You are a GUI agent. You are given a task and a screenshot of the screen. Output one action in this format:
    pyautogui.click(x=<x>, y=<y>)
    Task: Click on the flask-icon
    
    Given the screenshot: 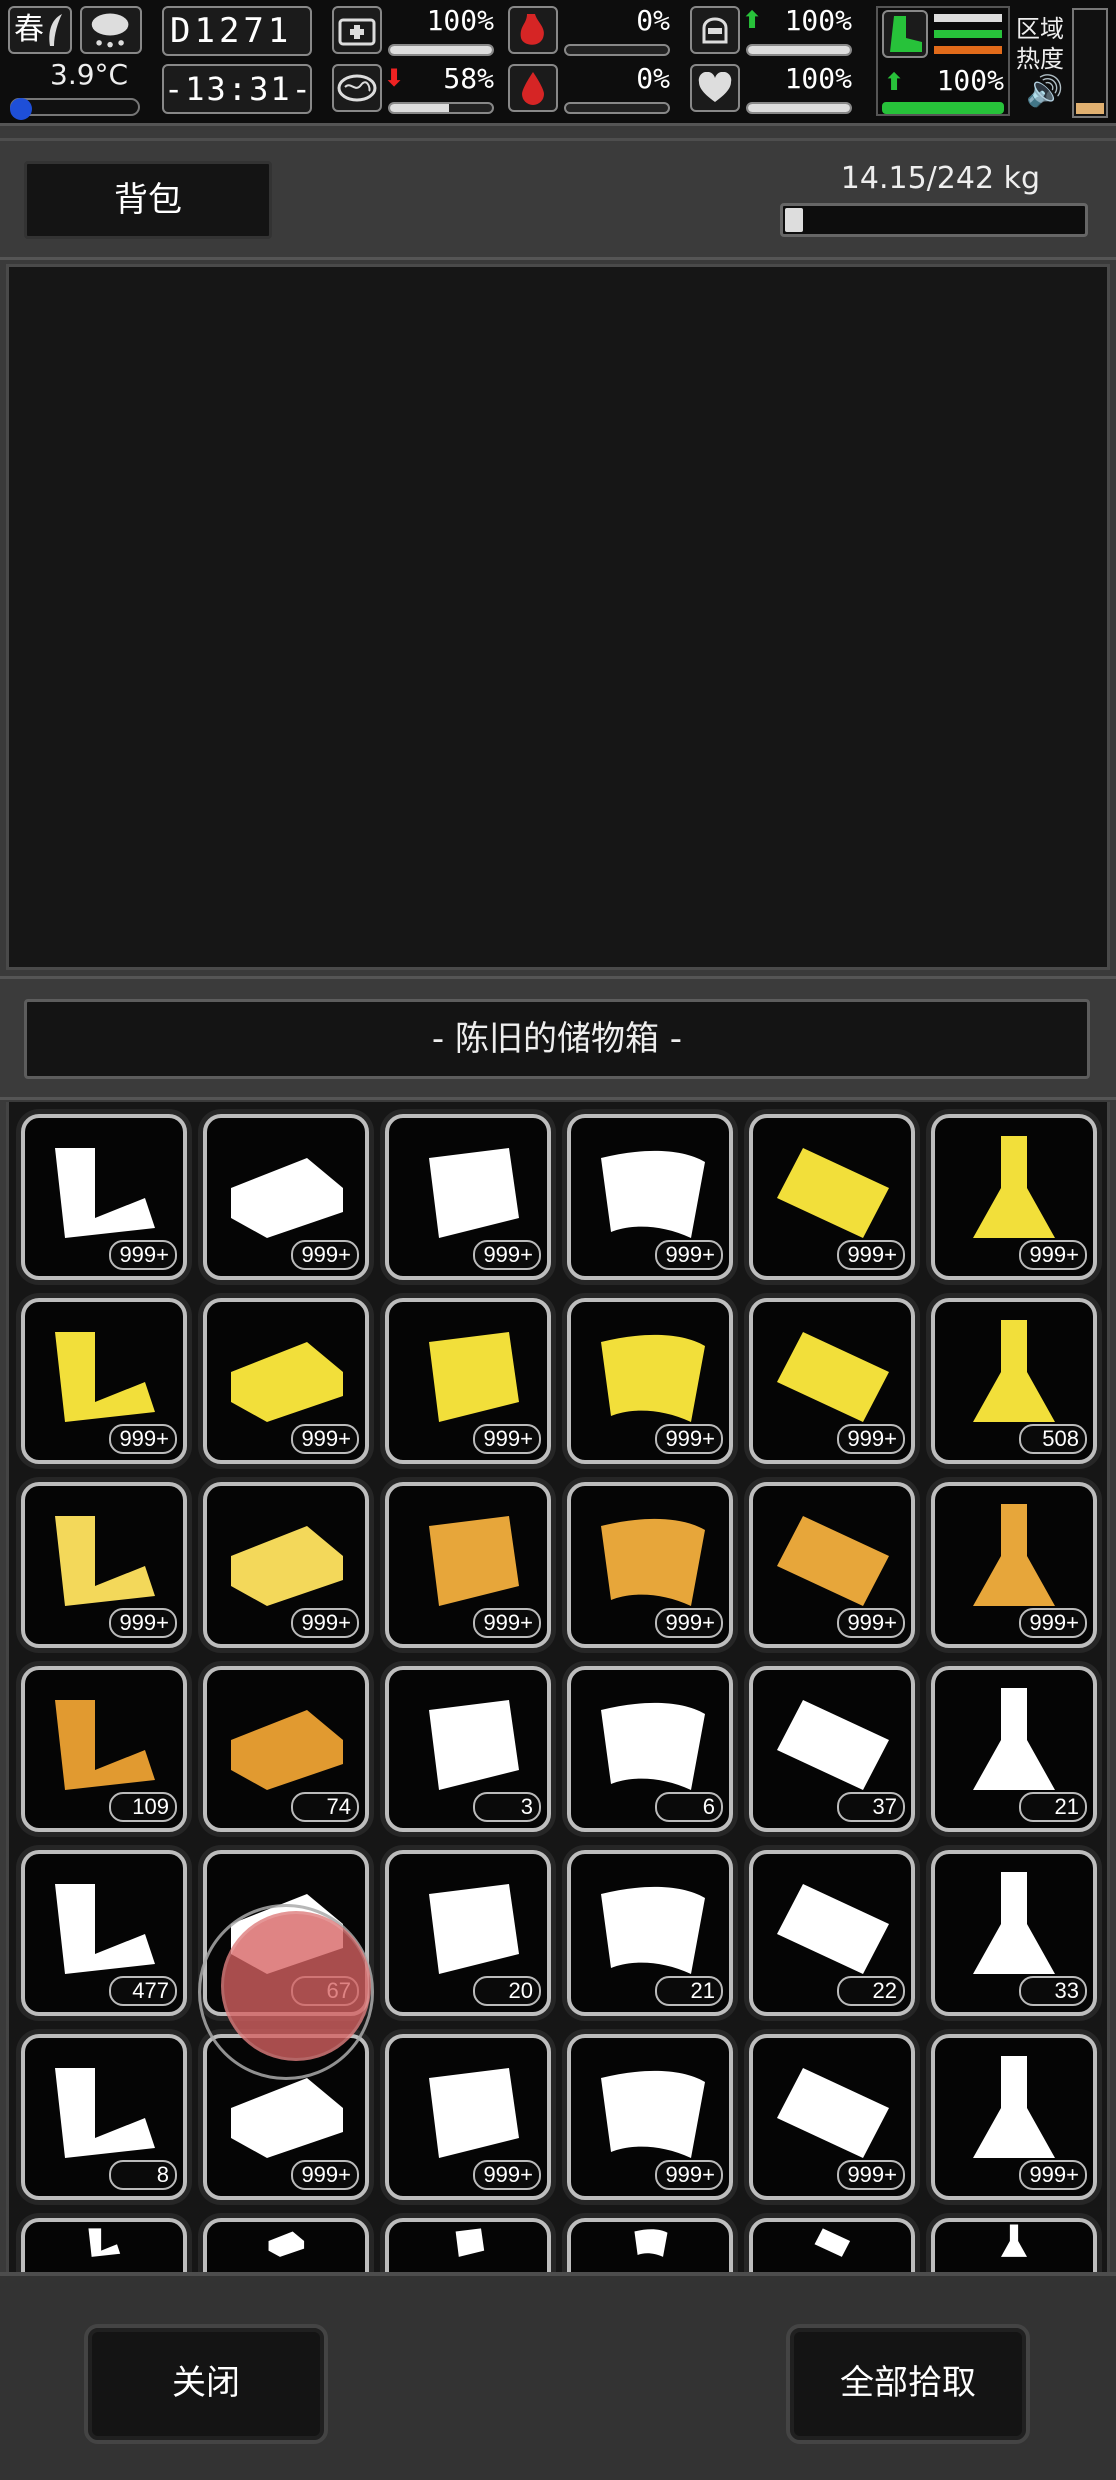 What is the action you would take?
    pyautogui.click(x=1014, y=1187)
    